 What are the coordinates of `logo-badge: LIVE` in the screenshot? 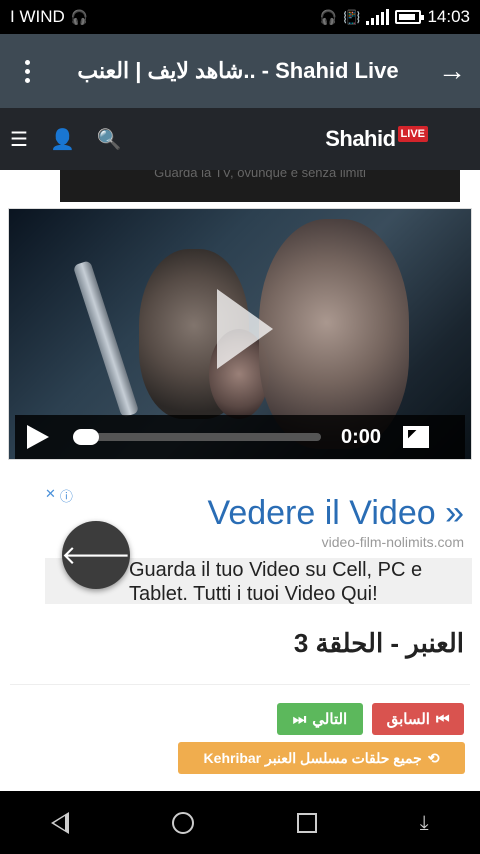 It's located at (412, 134).